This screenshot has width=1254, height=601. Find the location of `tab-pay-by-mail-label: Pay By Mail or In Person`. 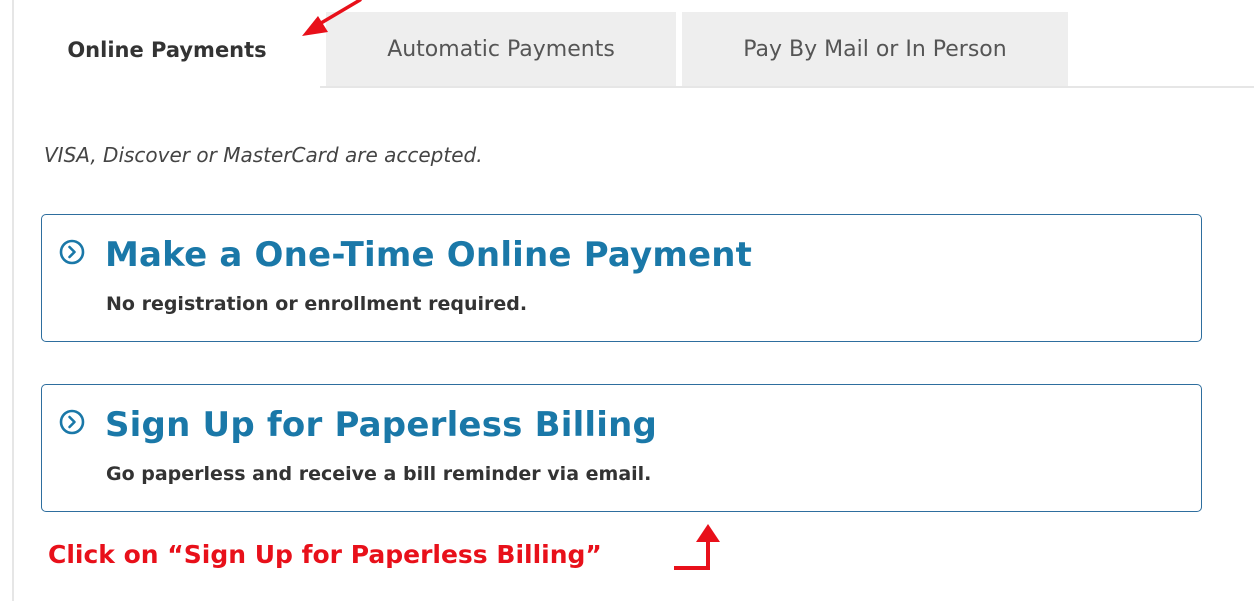

tab-pay-by-mail-label: Pay By Mail or In Person is located at coordinates (875, 49).